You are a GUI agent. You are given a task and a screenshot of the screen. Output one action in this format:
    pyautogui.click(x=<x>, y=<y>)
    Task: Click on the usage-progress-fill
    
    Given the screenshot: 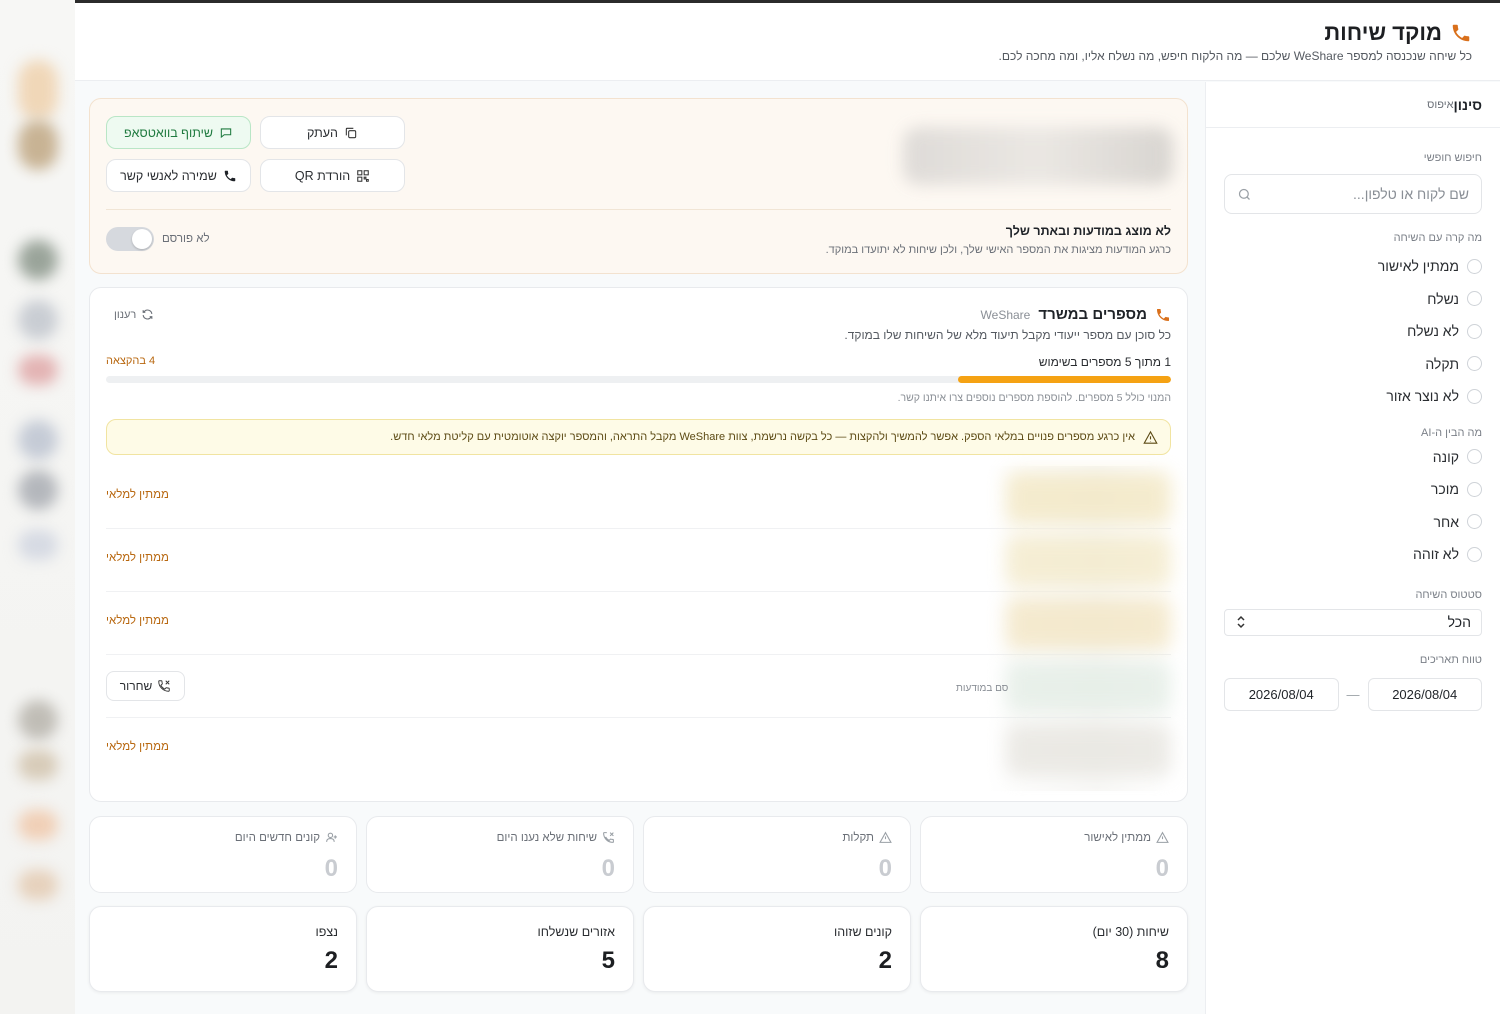 What is the action you would take?
    pyautogui.click(x=1064, y=379)
    